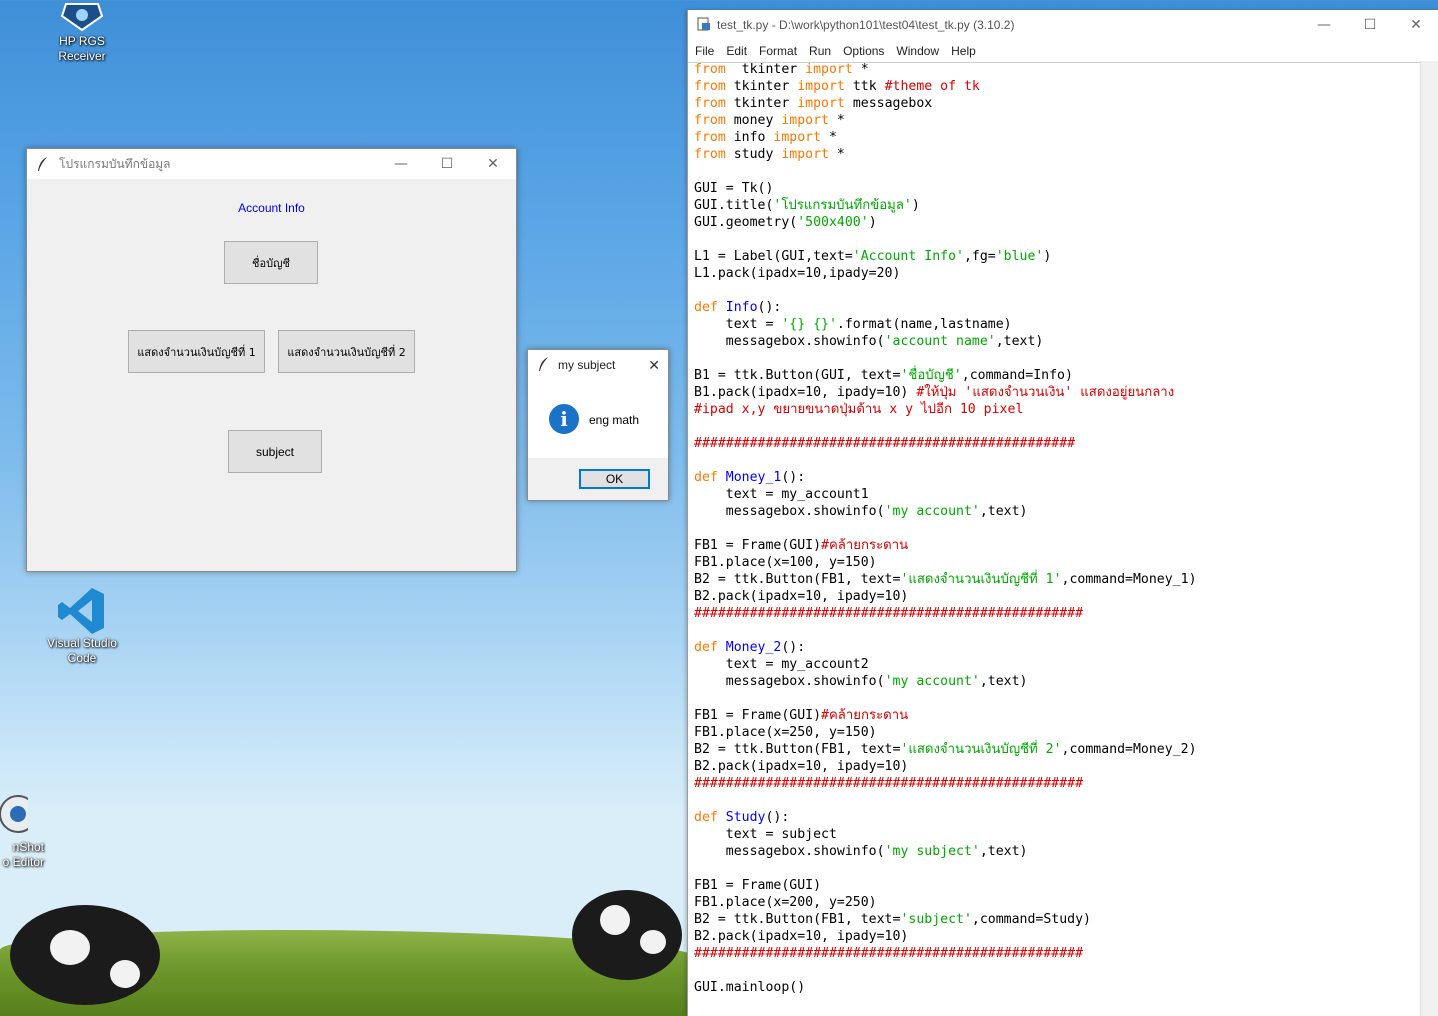 The image size is (1438, 1016). Describe the element at coordinates (654, 365) in the screenshot. I see `dialog-close-button: ✕` at that location.